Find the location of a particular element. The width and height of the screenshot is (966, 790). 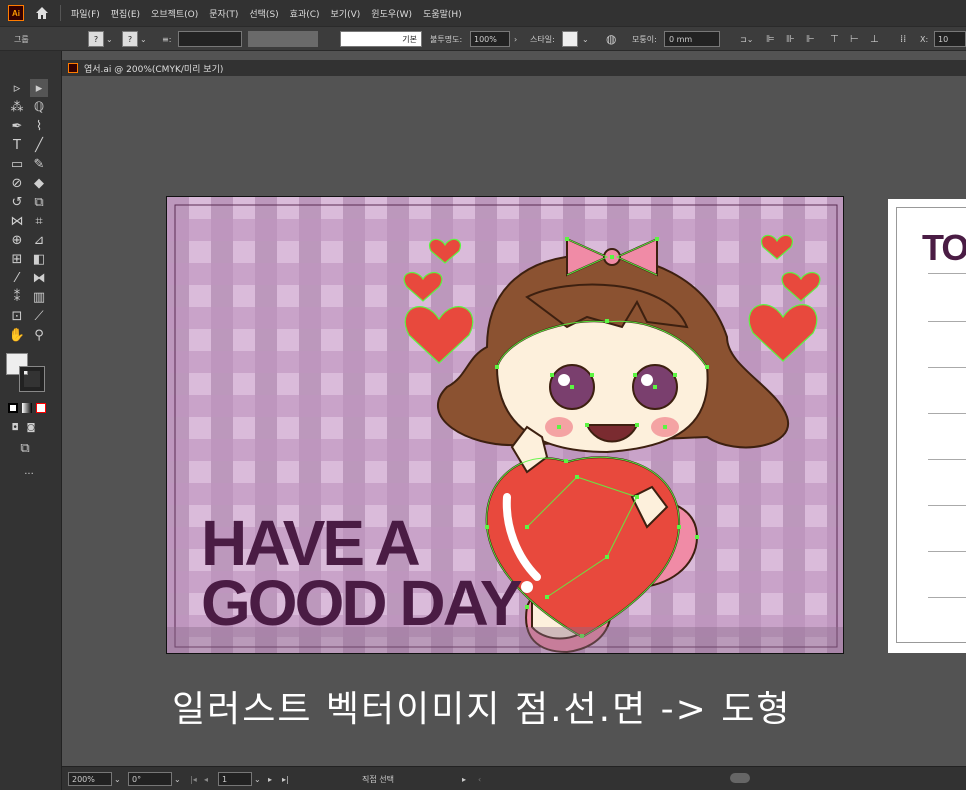

free-transform-tool-icon: ⌗ is located at coordinates (39, 221).